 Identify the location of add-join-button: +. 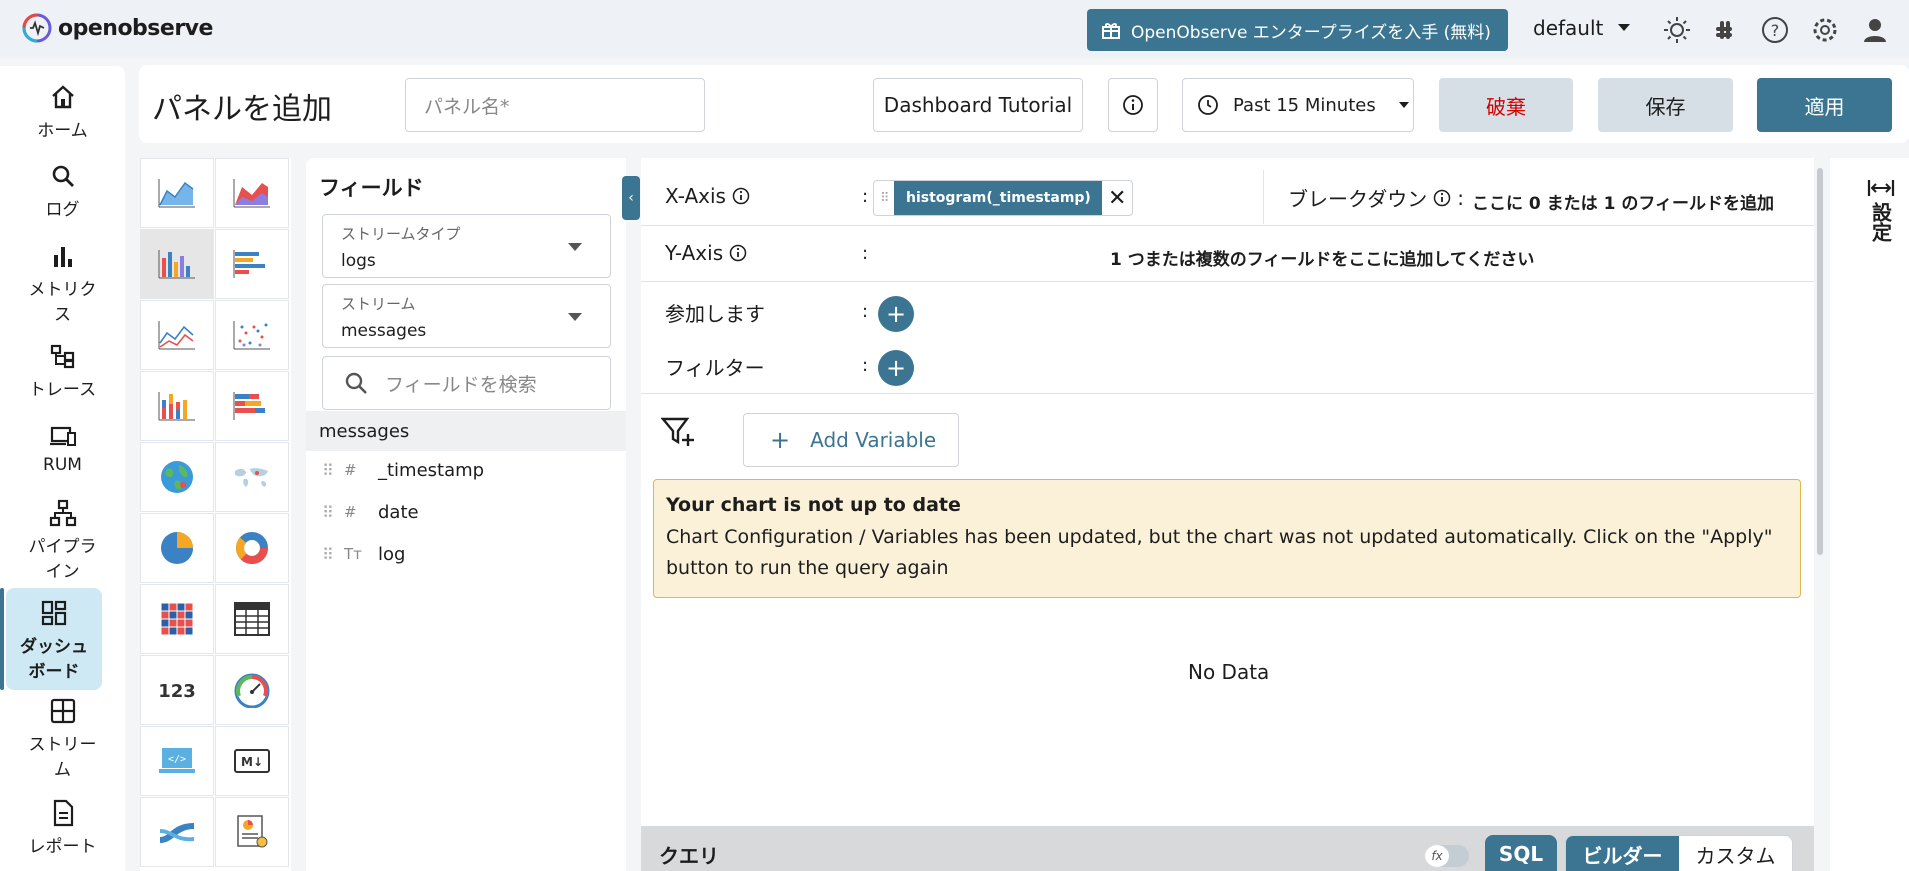
(896, 314).